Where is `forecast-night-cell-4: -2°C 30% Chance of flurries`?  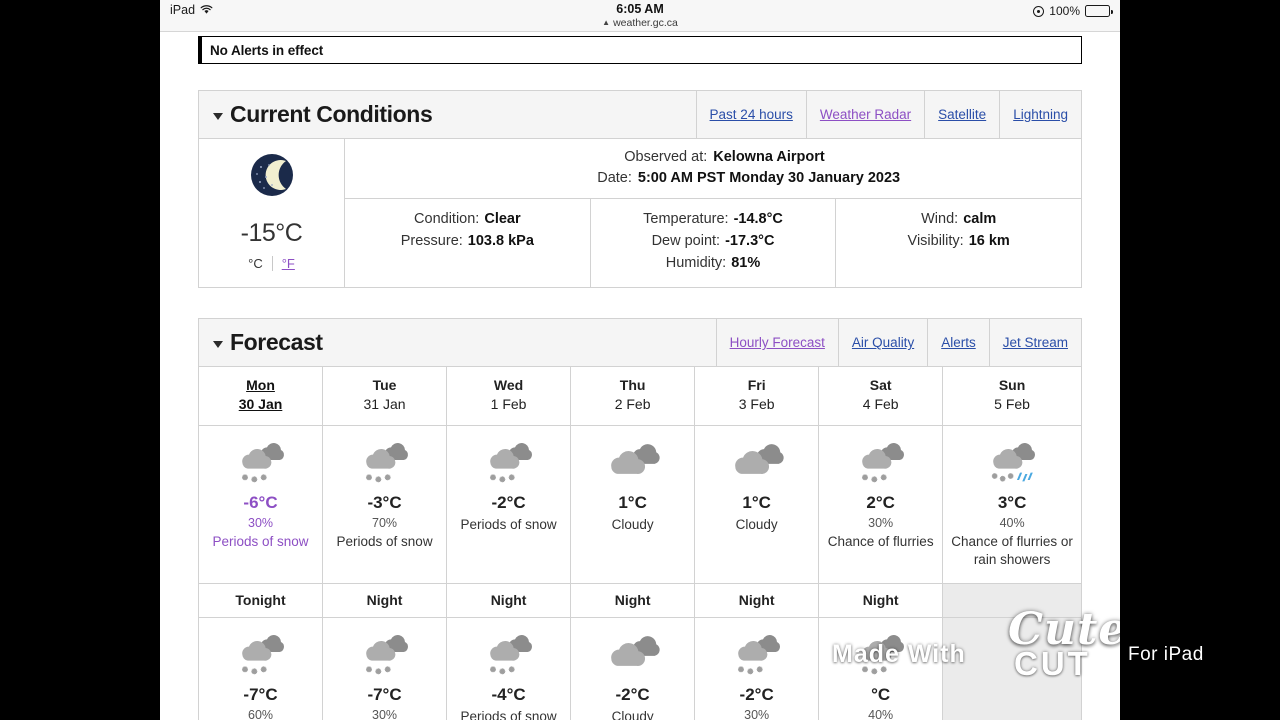 forecast-night-cell-4: -2°C 30% Chance of flurries is located at coordinates (756, 669).